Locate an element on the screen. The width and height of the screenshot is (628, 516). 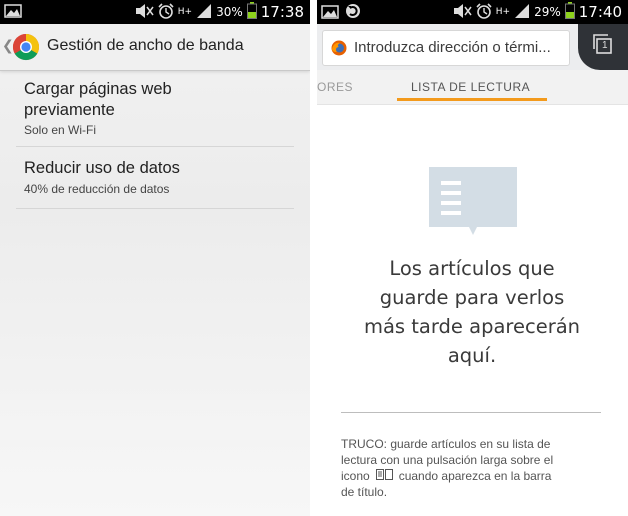
panel-tabs: ORES LISTA DE LECTURA is located at coordinates (472, 87).